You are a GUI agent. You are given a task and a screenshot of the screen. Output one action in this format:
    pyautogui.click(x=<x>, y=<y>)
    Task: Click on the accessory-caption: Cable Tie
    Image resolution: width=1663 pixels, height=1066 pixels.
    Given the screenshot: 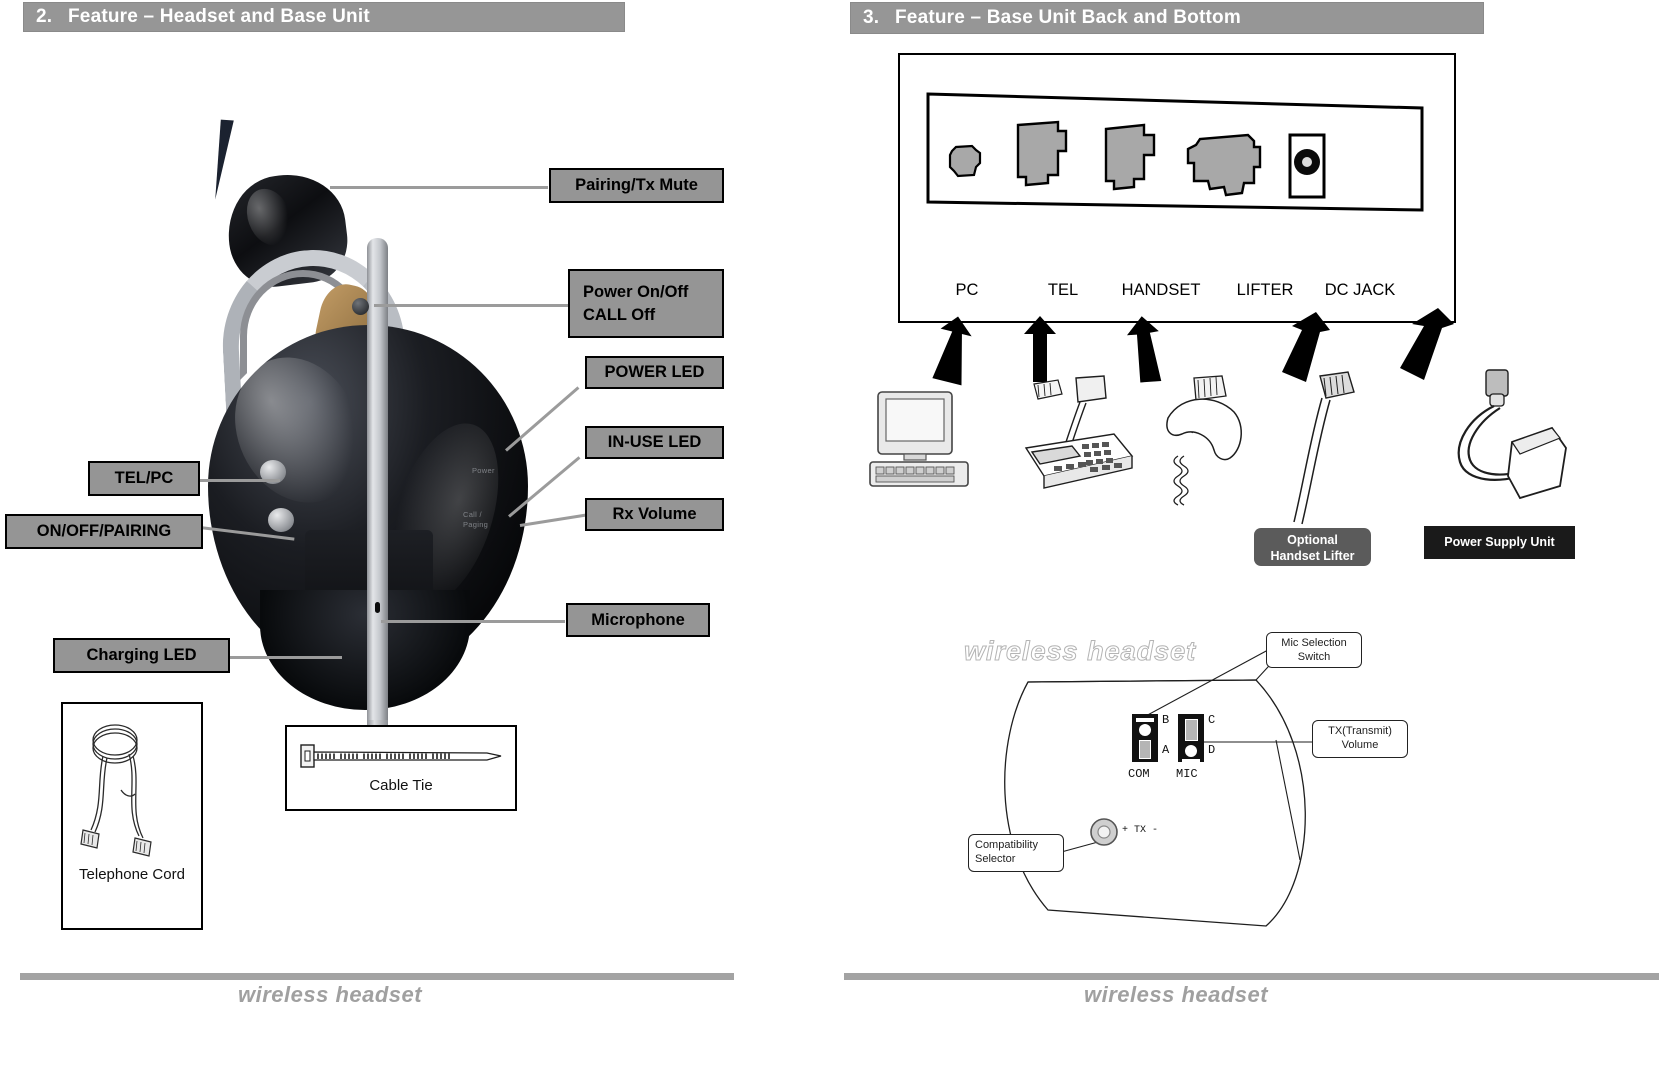 What is the action you would take?
    pyautogui.click(x=401, y=785)
    